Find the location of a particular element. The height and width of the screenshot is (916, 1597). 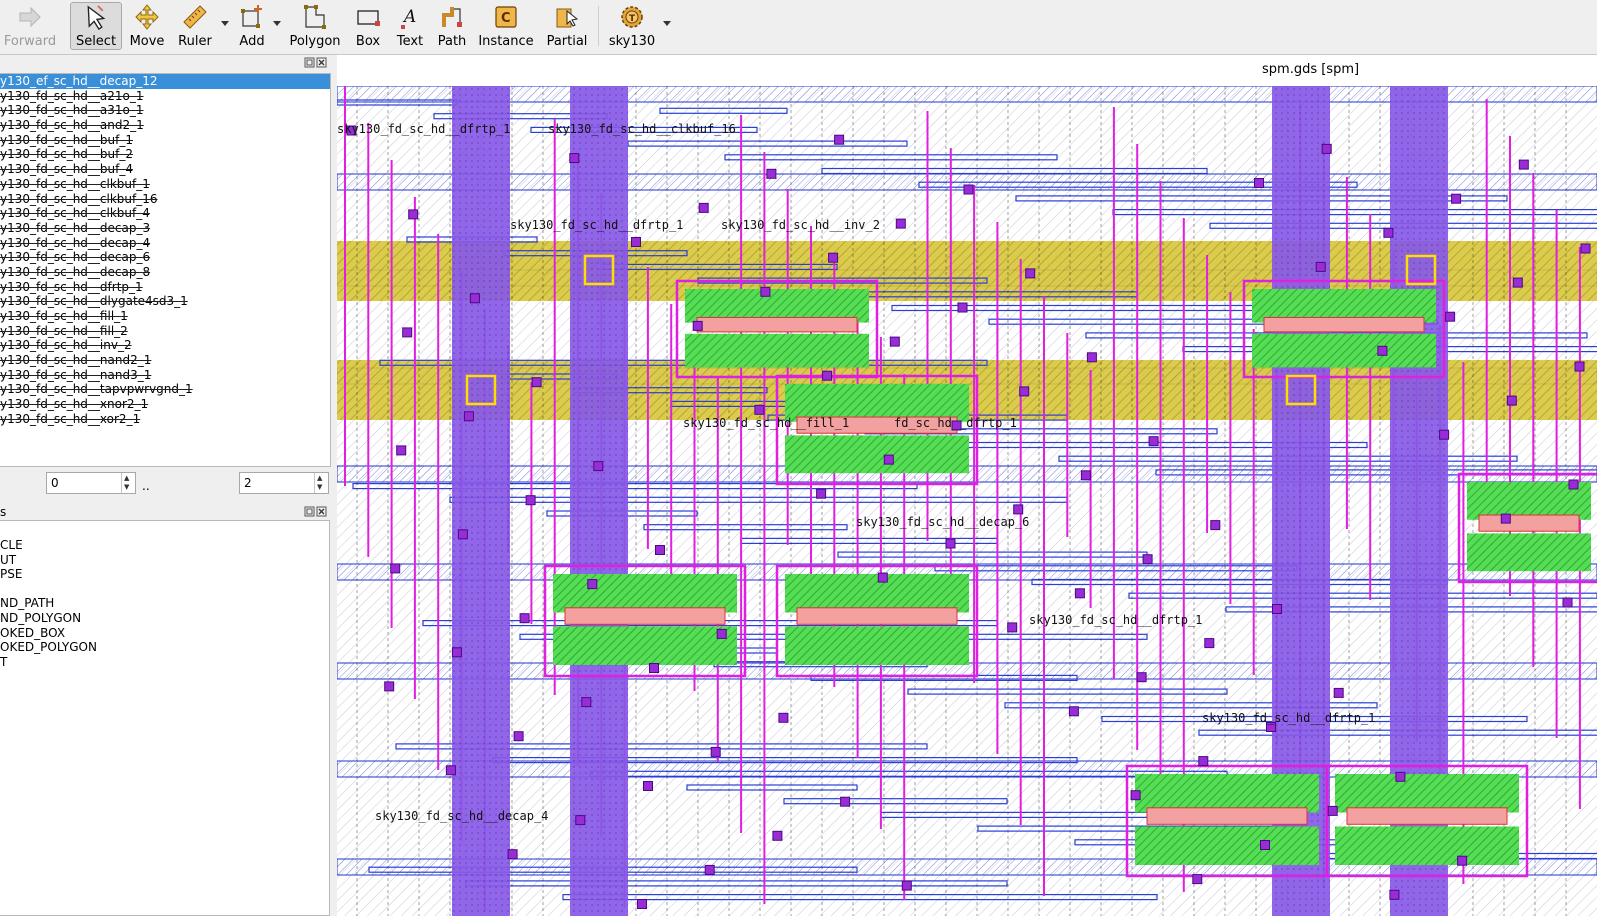

forward-button: Forward is located at coordinates (30, 26).